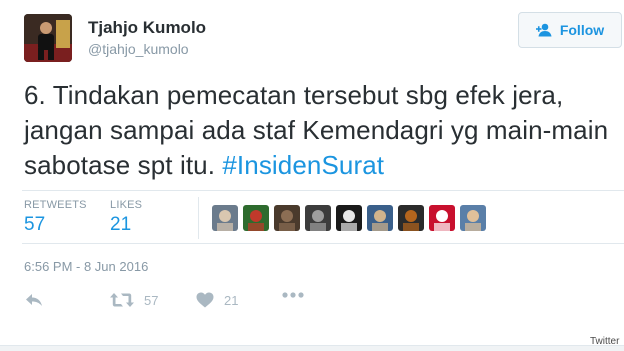  I want to click on reply-icon, so click(34, 300).